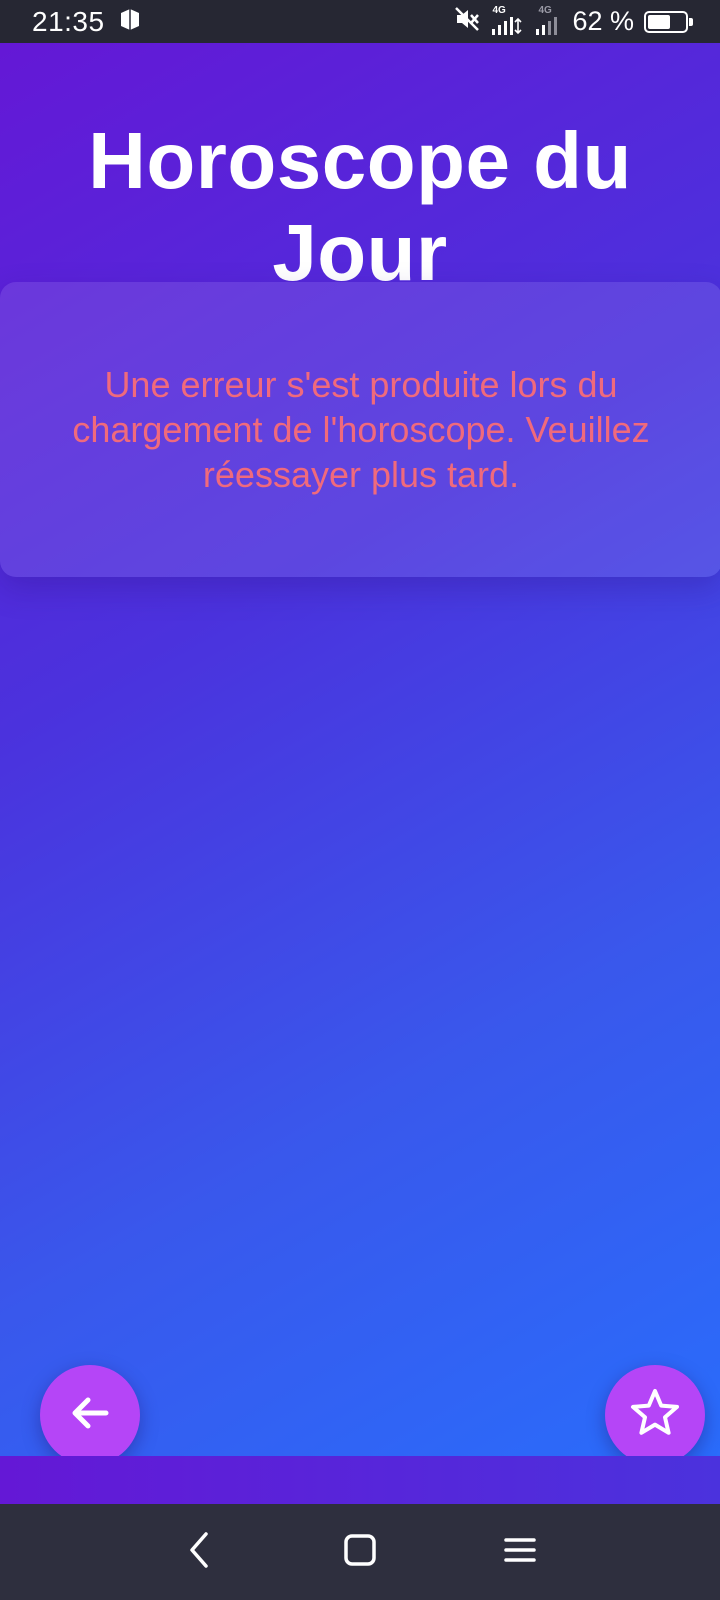  I want to click on nav-recents-button, so click(520, 1552).